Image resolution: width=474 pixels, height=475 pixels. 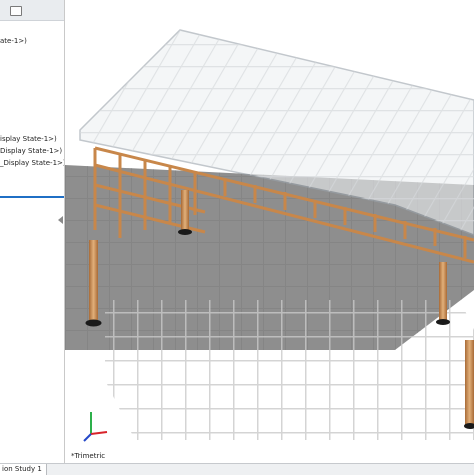 What do you see at coordinates (96, 426) in the screenshot?
I see `reference-triad` at bounding box center [96, 426].